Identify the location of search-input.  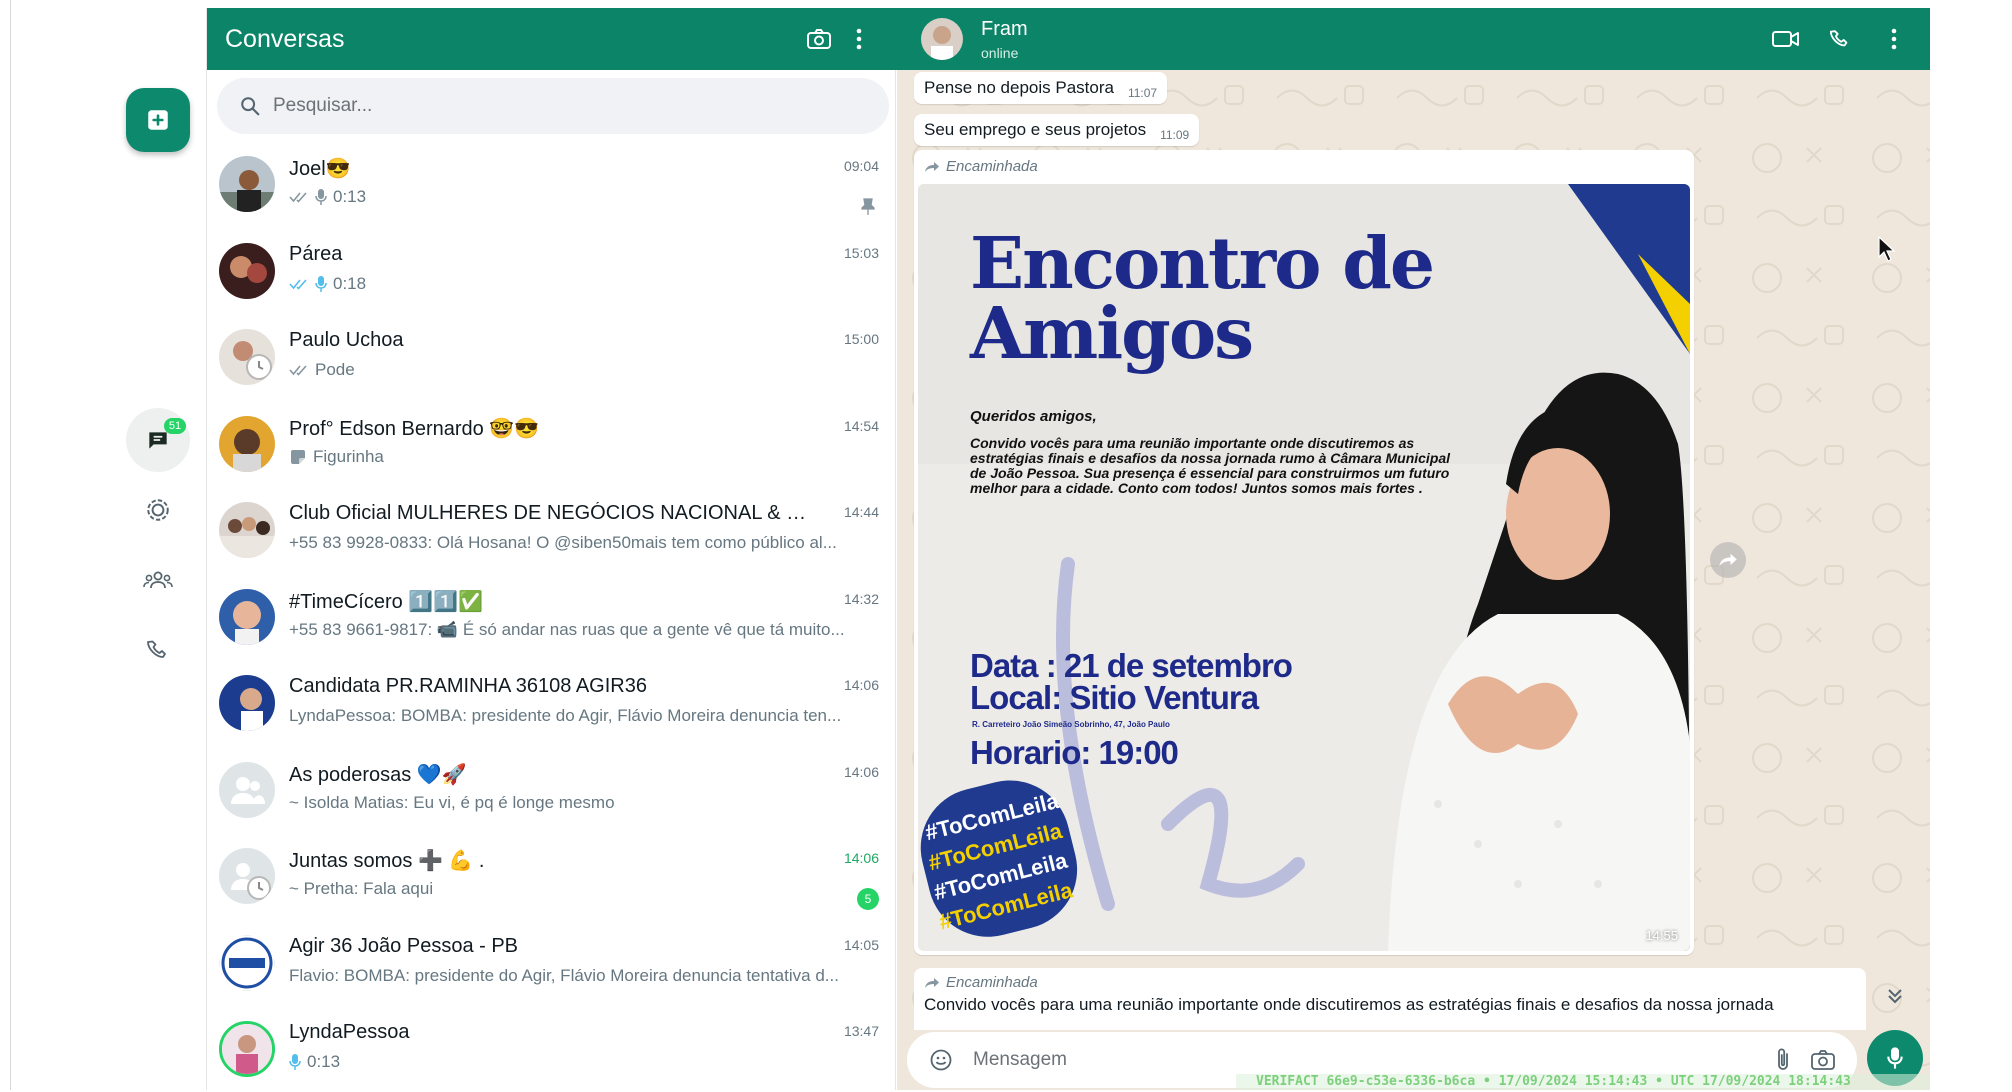
(553, 106).